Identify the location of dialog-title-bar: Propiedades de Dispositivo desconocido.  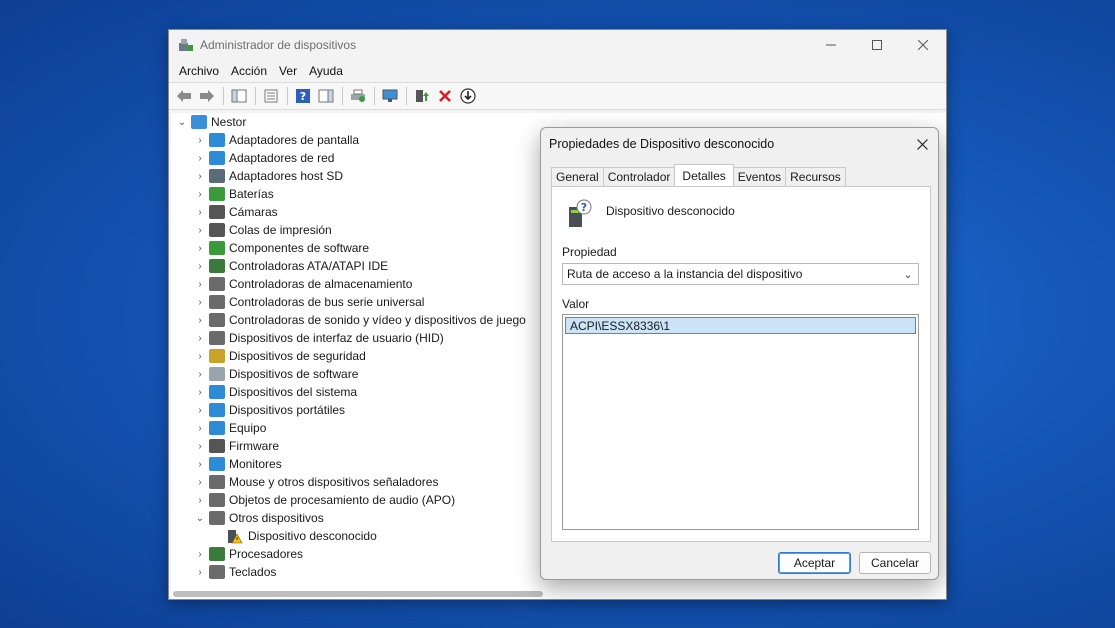
(739, 144).